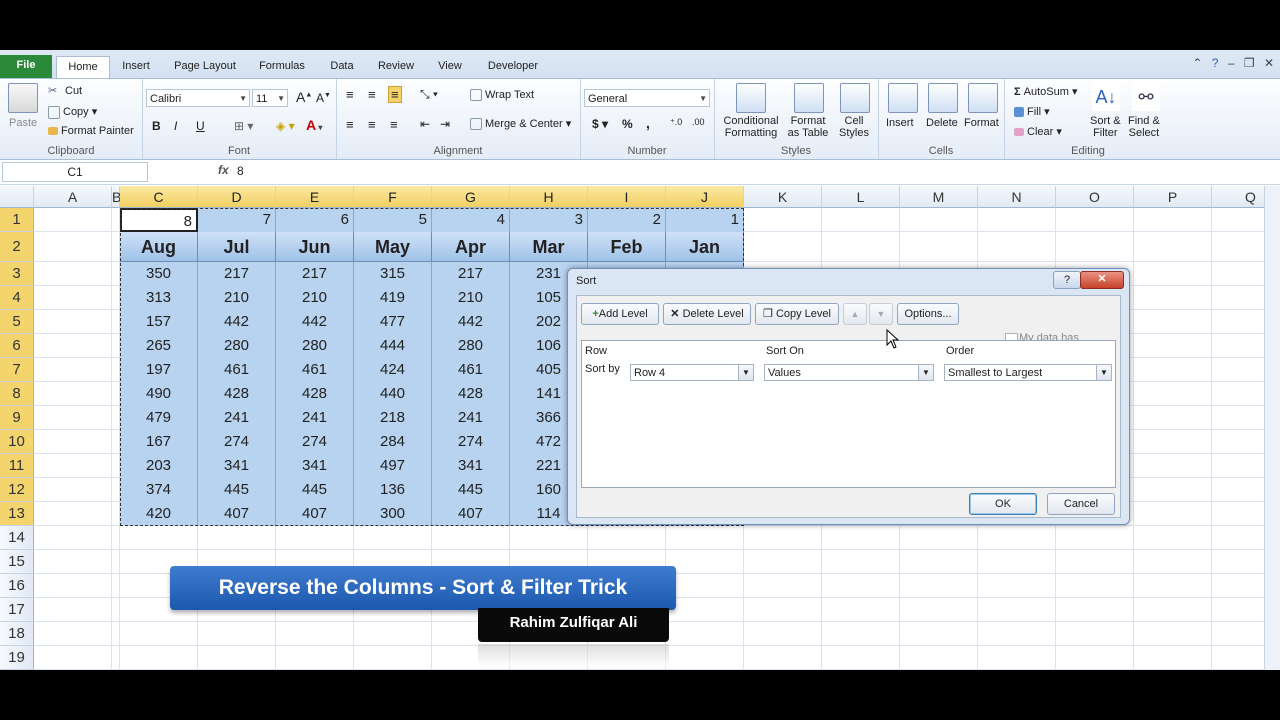 The width and height of the screenshot is (1280, 720). I want to click on cell-i1: 2, so click(627, 220).